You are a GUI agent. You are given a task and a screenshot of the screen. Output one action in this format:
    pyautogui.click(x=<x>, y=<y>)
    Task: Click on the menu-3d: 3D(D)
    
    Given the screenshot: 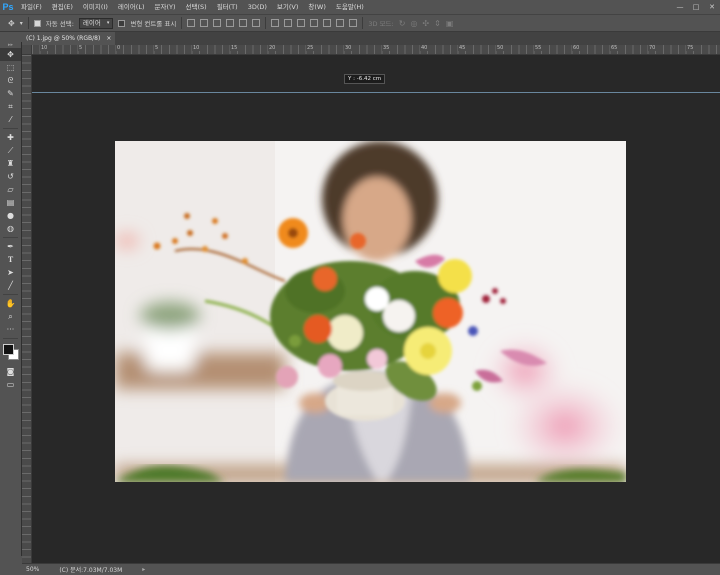 What is the action you would take?
    pyautogui.click(x=257, y=7)
    